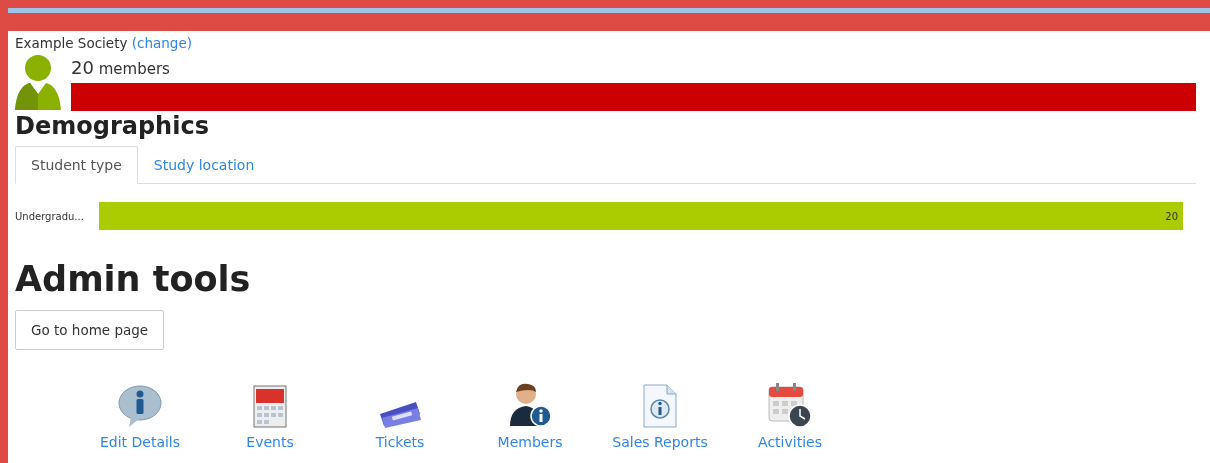 The height and width of the screenshot is (463, 1210). Describe the element at coordinates (660, 406) in the screenshot. I see `document-info-icon` at that location.